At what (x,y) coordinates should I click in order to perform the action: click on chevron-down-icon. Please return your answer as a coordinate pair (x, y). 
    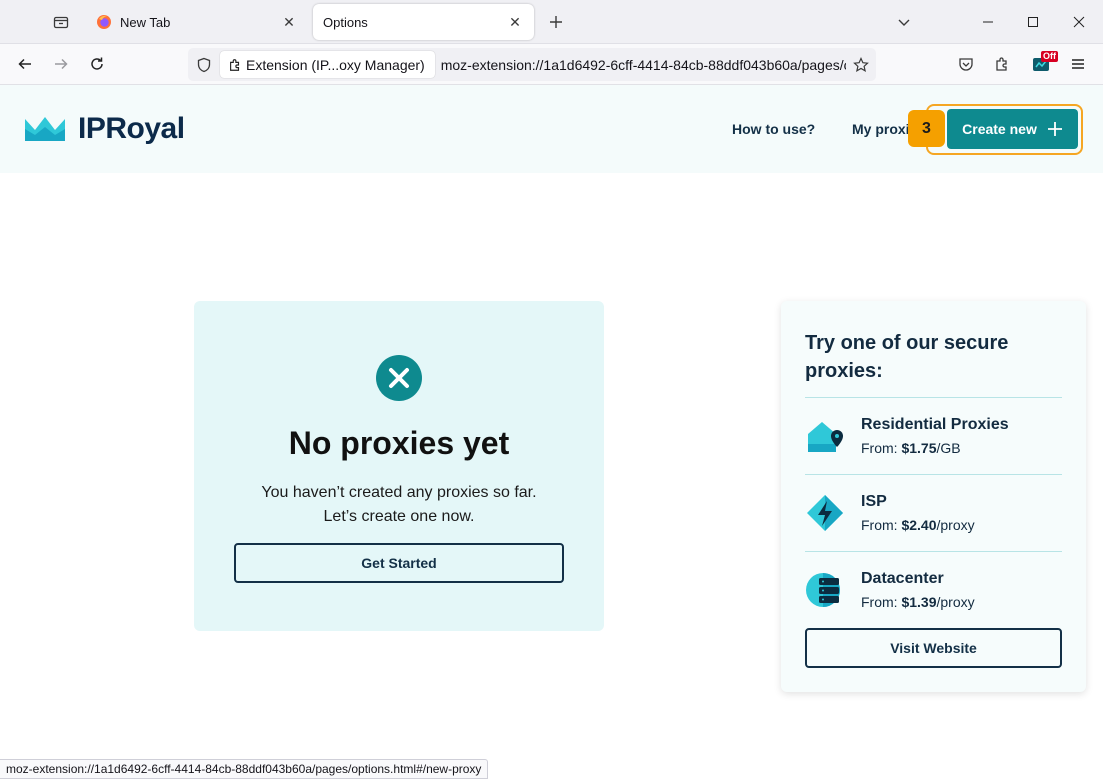
    Looking at the image, I should click on (904, 22).